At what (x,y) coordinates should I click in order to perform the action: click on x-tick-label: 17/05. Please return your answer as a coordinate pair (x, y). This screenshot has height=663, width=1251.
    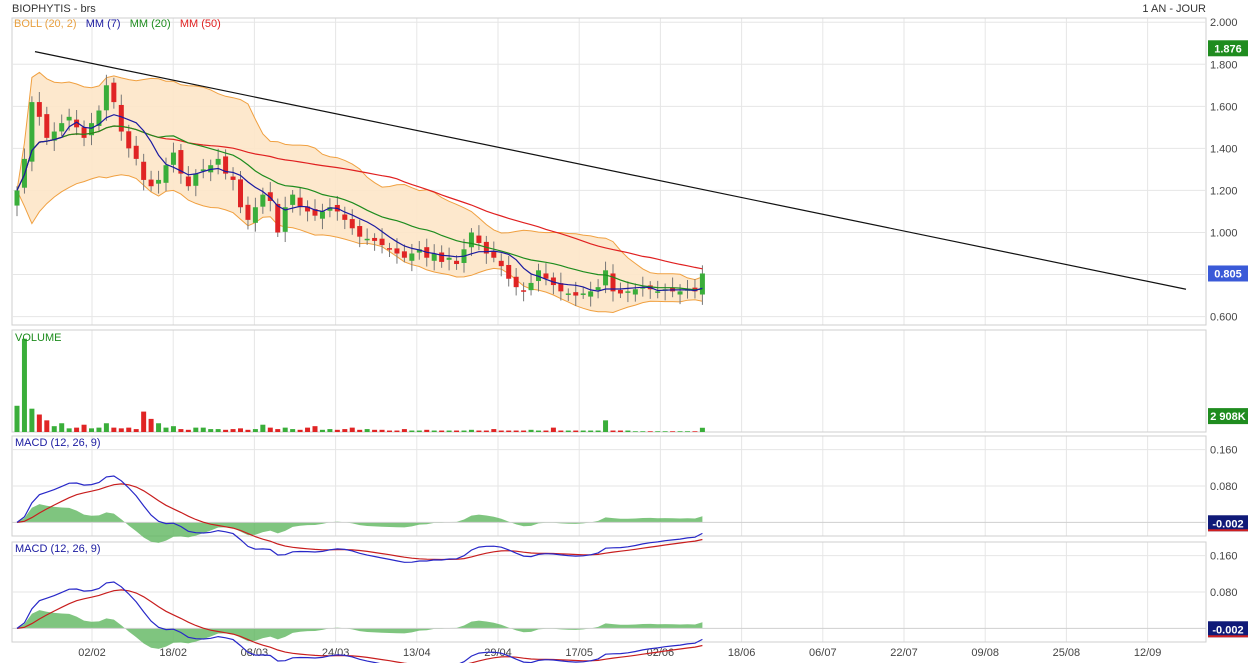
    Looking at the image, I should click on (579, 653).